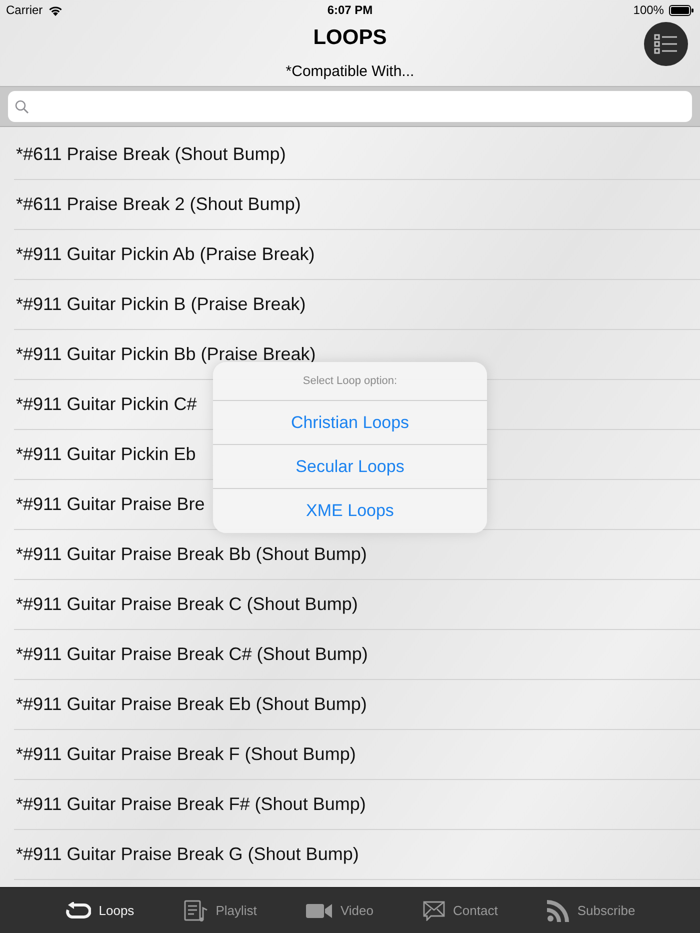 The image size is (700, 933). What do you see at coordinates (150, 154) in the screenshot?
I see `loop-title: *#611 Praise Break (Shout Bump)` at bounding box center [150, 154].